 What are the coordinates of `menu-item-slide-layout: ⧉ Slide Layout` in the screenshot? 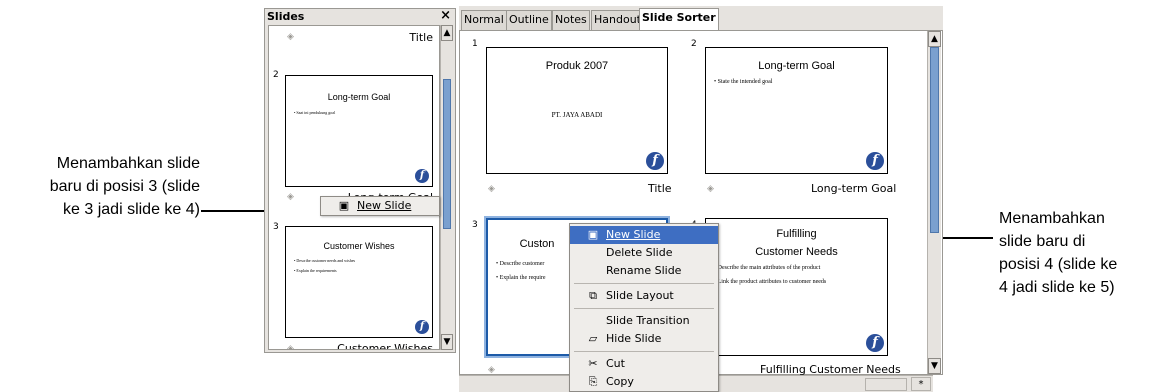 It's located at (644, 296).